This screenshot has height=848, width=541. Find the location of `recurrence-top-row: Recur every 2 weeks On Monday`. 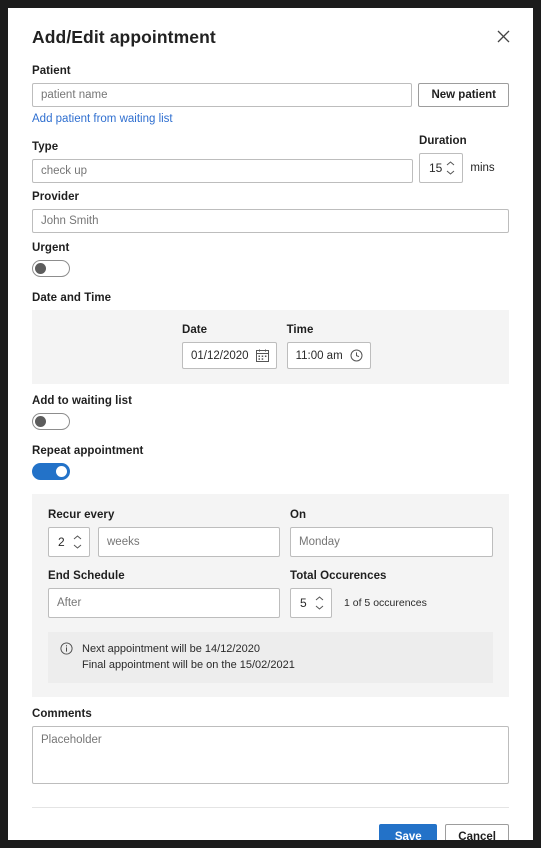

recurrence-top-row: Recur every 2 weeks On Monday is located at coordinates (270, 532).